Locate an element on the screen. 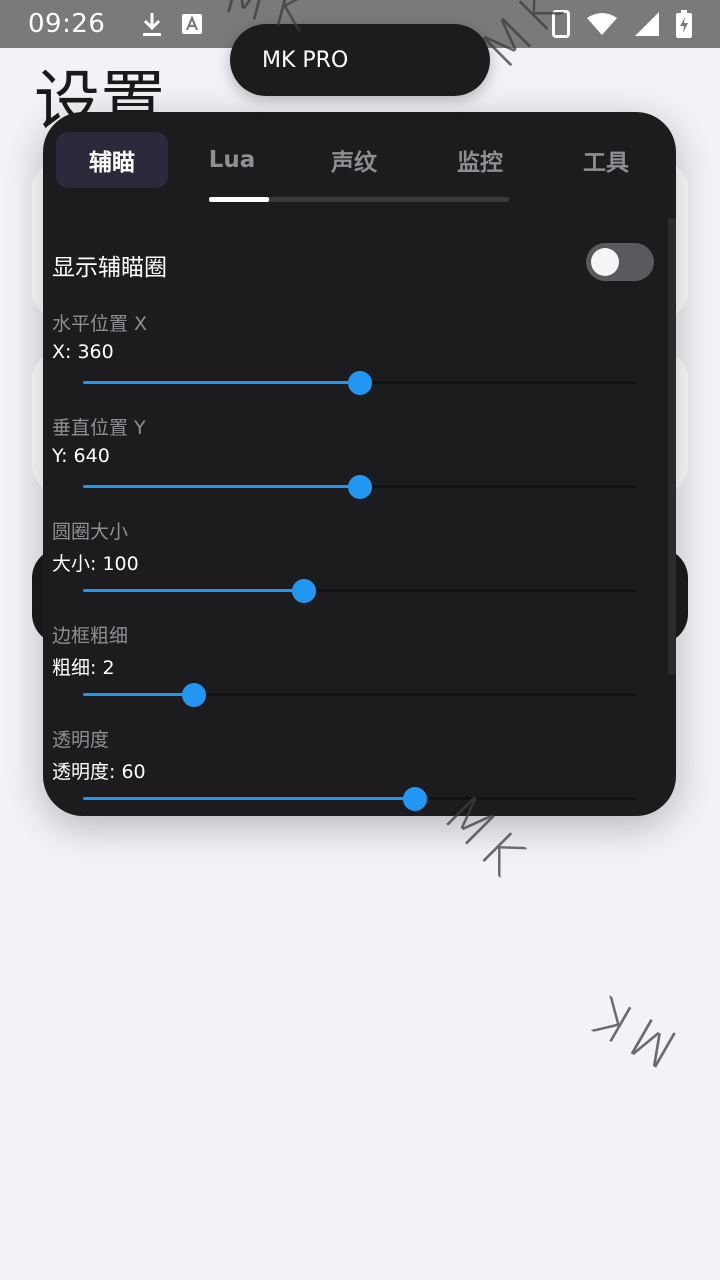 The height and width of the screenshot is (1280, 720). horizontal-x-label: 水平位置 X is located at coordinates (100, 324).